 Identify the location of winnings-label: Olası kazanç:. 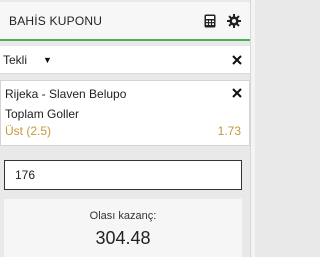
(123, 216).